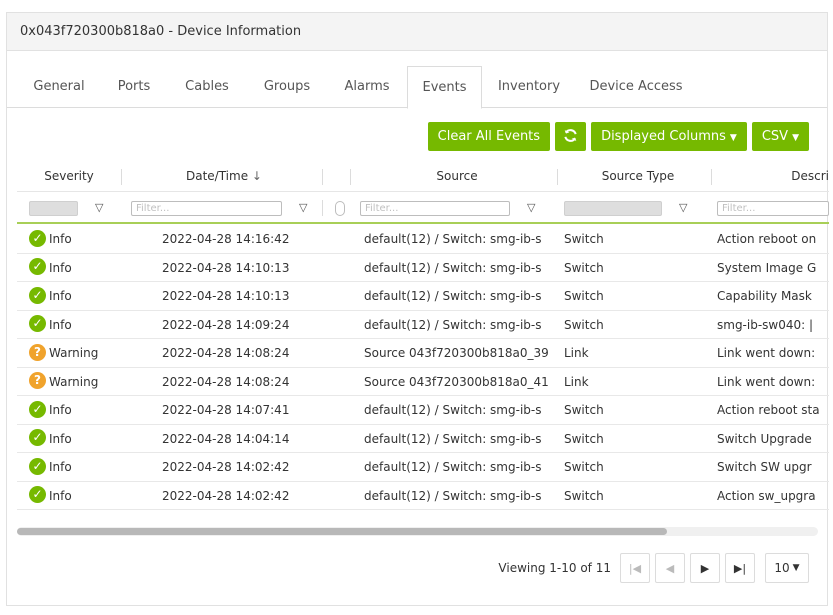 The height and width of the screenshot is (615, 833). Describe the element at coordinates (217, 176) in the screenshot. I see `datetime-header-label: Date/Time` at that location.